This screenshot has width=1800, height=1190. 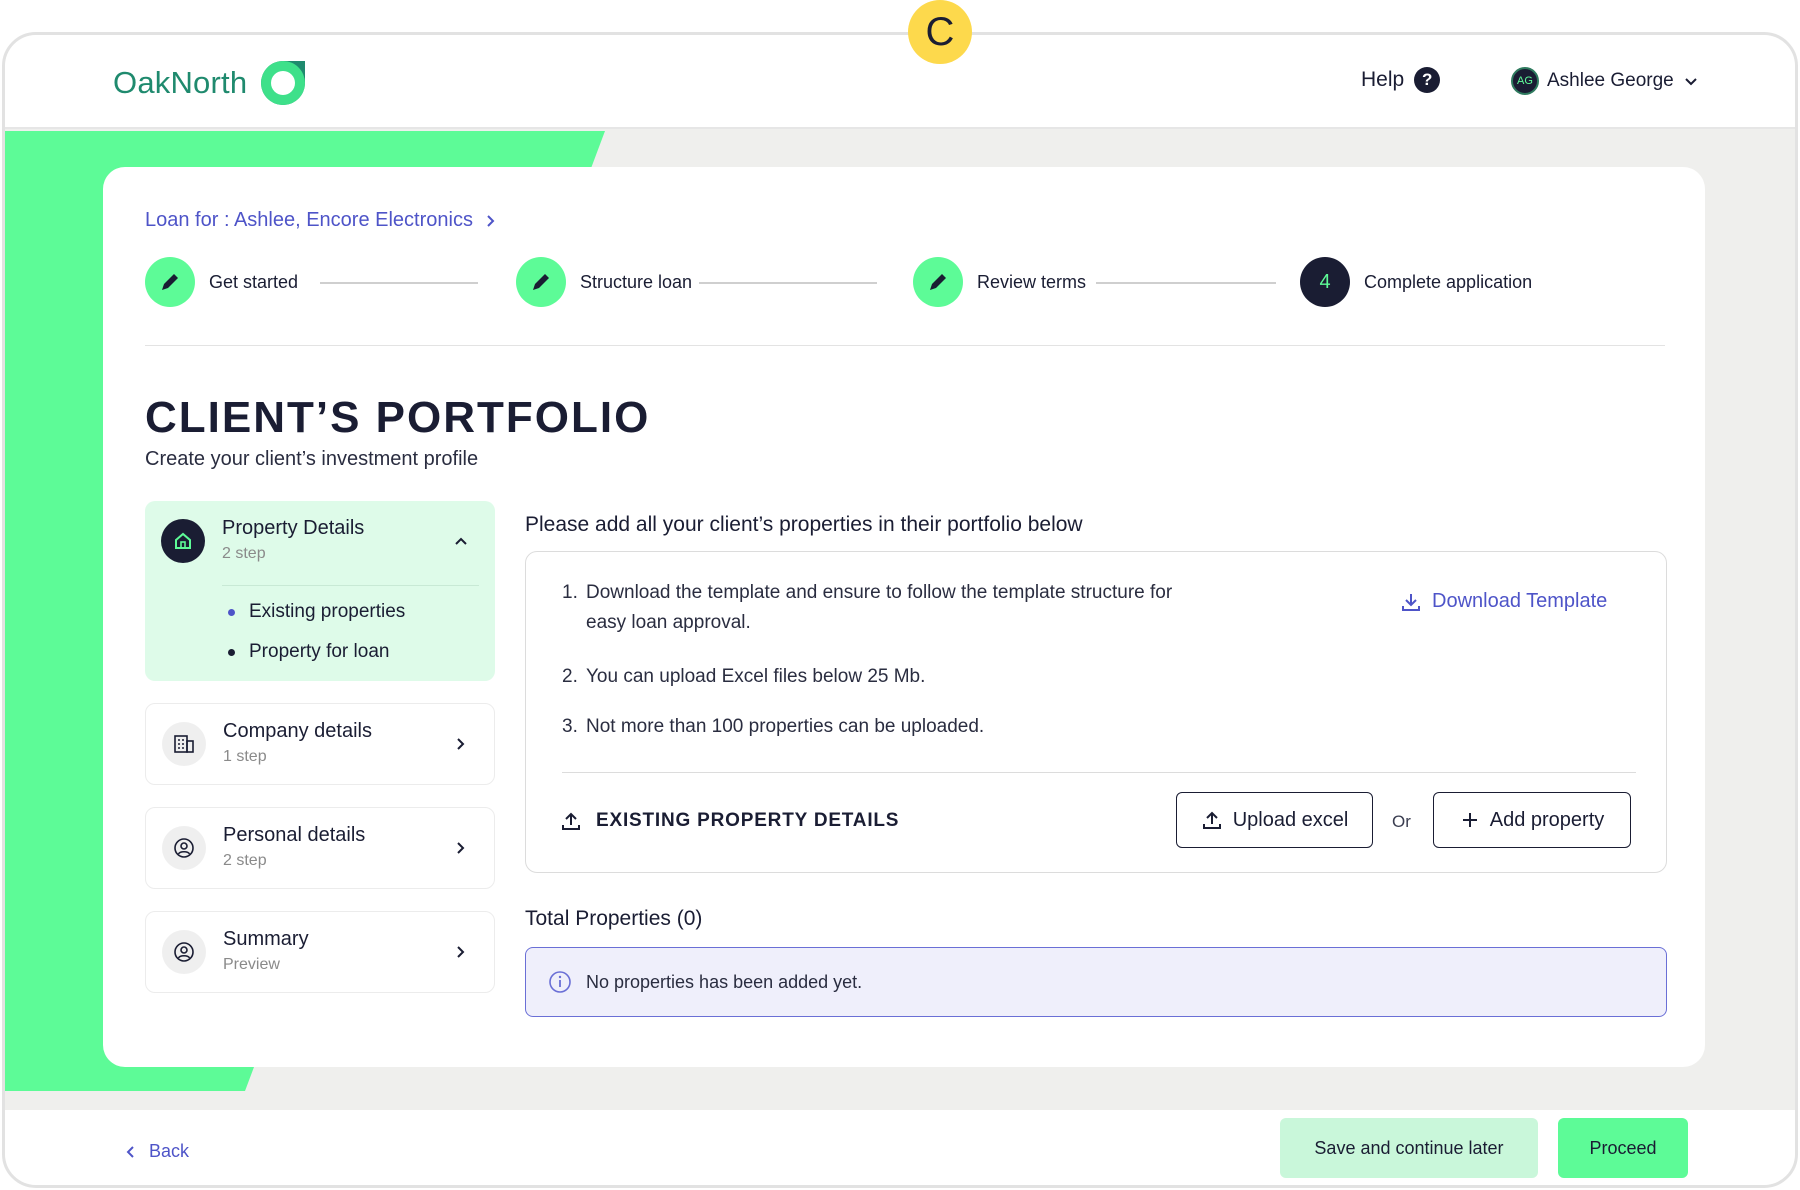 What do you see at coordinates (320, 952) in the screenshot?
I see `menu-summary: Summary Preview` at bounding box center [320, 952].